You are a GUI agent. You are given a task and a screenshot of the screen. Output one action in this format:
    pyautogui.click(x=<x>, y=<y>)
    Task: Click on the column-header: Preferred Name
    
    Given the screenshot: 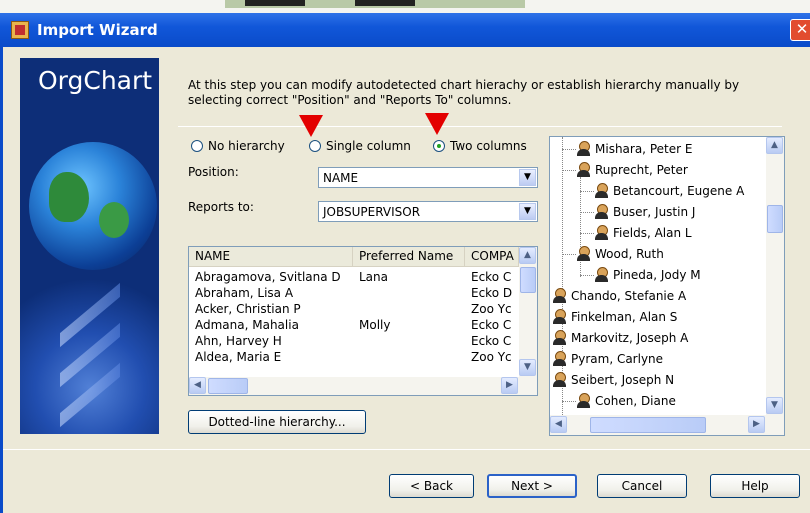 What is the action you would take?
    pyautogui.click(x=409, y=257)
    